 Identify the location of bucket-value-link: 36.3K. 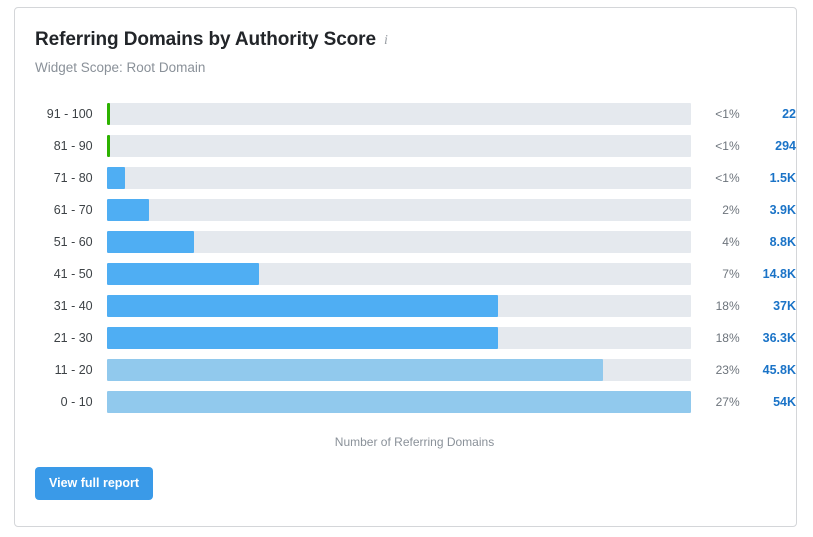
(774, 338).